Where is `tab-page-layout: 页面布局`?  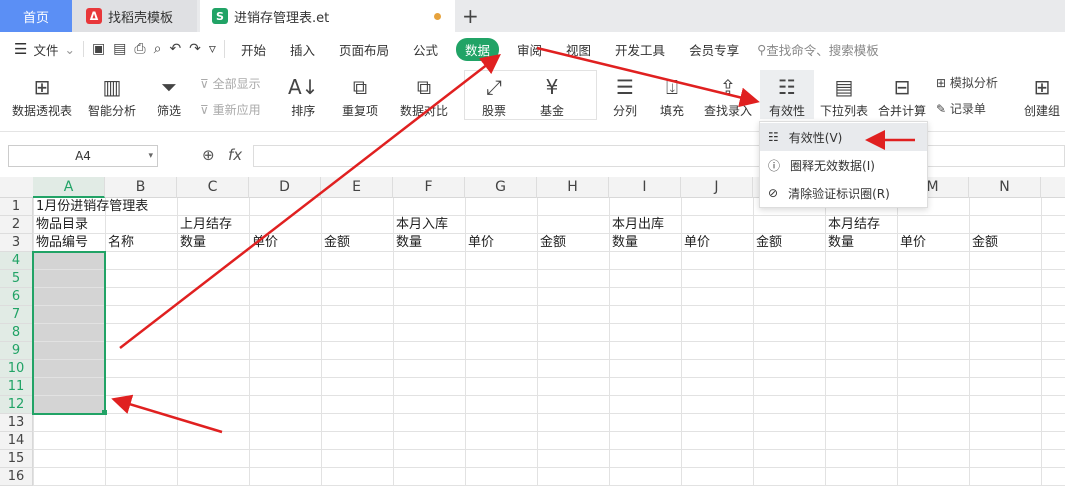 tab-page-layout: 页面布局 is located at coordinates (364, 49).